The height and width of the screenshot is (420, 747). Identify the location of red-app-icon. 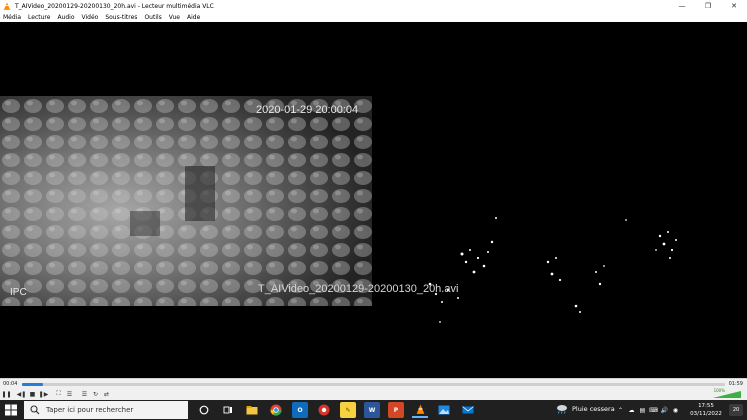
(324, 410).